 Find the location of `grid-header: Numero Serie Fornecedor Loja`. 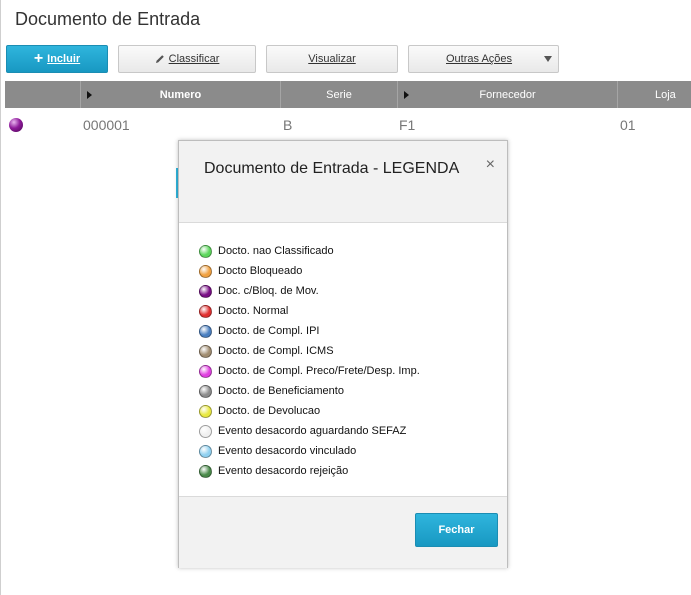

grid-header: Numero Serie Fornecedor Loja is located at coordinates (348, 94).